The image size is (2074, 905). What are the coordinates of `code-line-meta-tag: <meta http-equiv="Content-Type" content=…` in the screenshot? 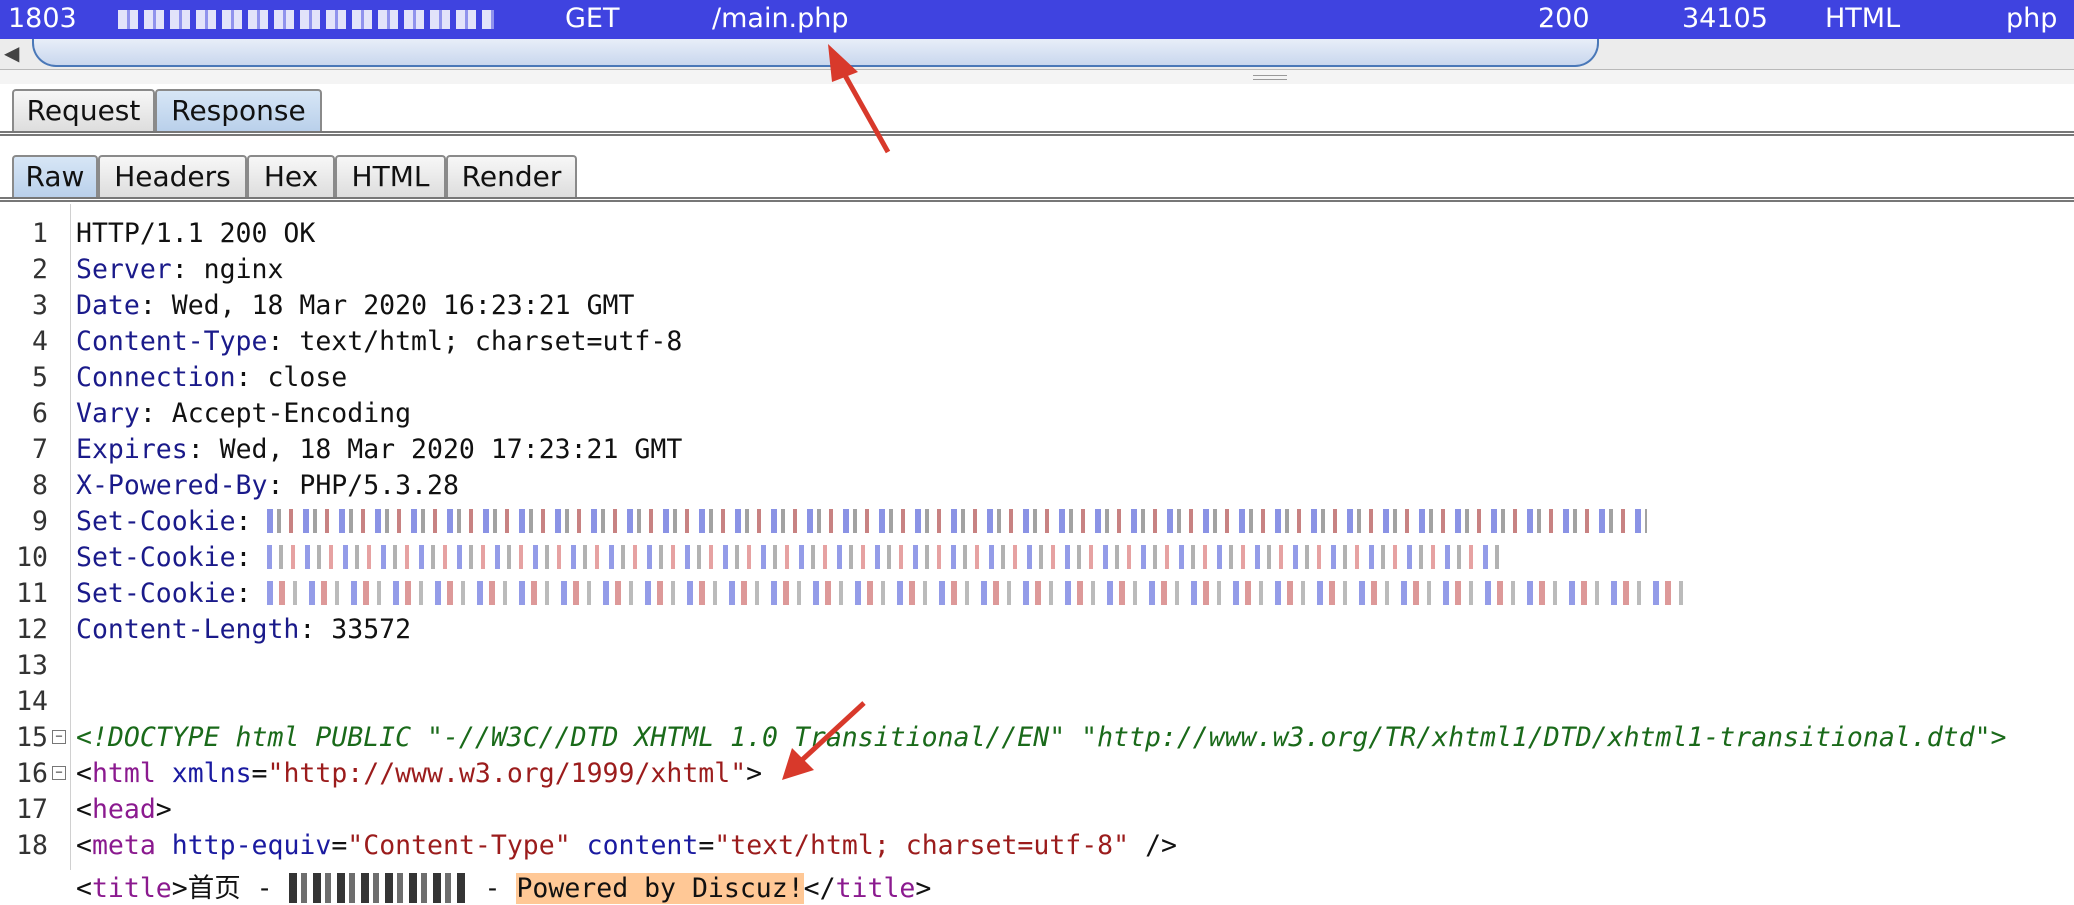 It's located at (626, 845).